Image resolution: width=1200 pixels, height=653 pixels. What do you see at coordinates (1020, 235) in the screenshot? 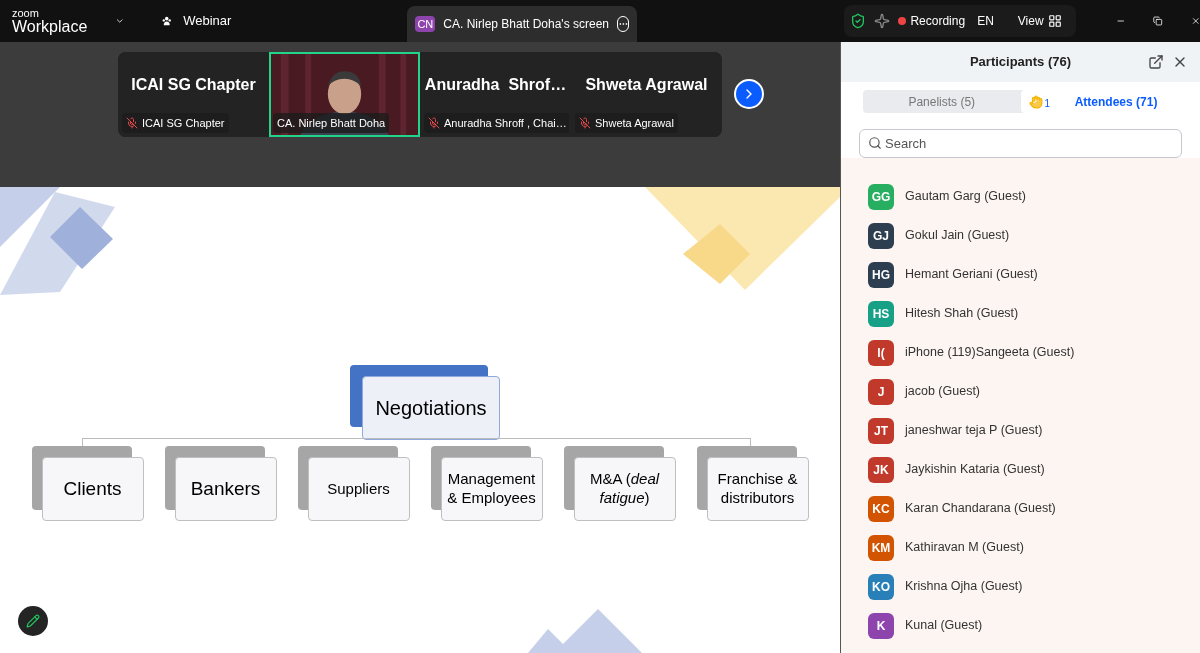
I see `participant-row: GJ Gokul Jain (Guest)` at bounding box center [1020, 235].